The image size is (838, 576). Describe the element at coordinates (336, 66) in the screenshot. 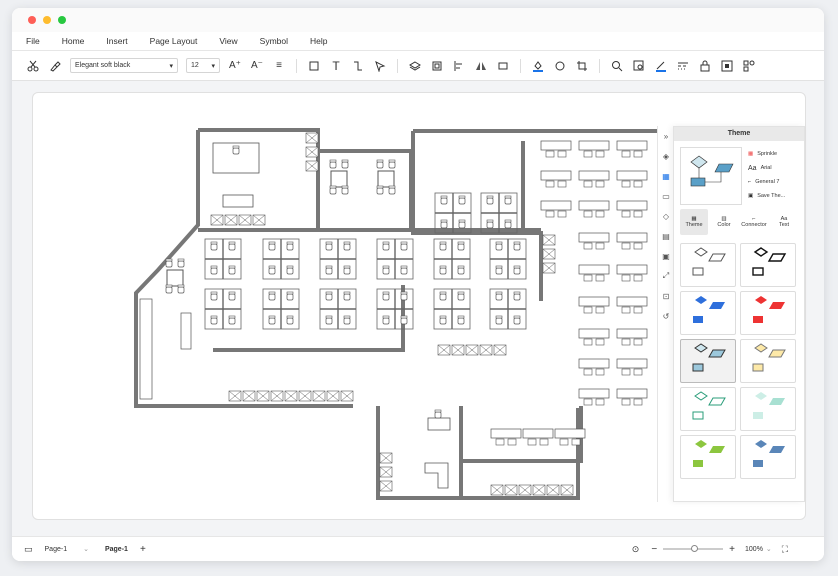

I see `text-icon: T` at that location.